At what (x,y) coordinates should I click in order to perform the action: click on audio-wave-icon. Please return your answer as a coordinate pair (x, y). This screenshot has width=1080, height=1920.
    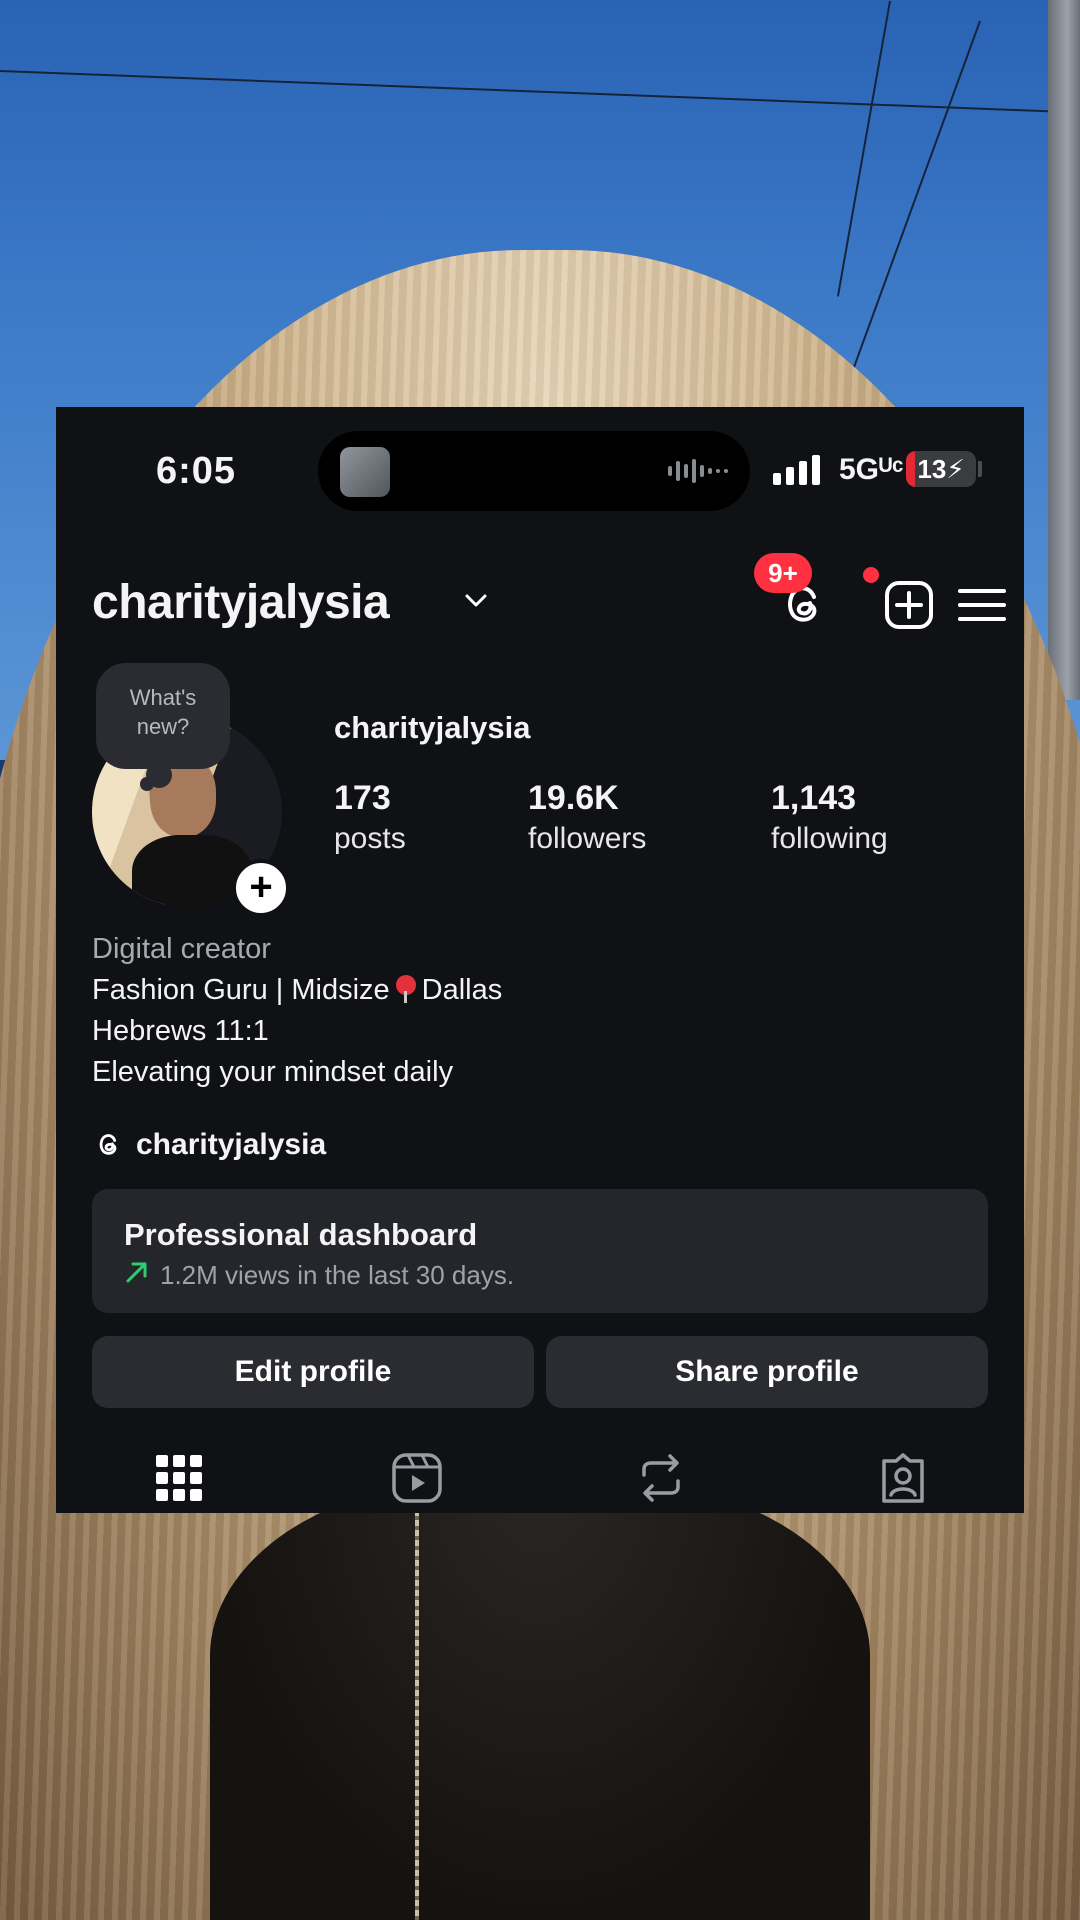
    Looking at the image, I should click on (698, 471).